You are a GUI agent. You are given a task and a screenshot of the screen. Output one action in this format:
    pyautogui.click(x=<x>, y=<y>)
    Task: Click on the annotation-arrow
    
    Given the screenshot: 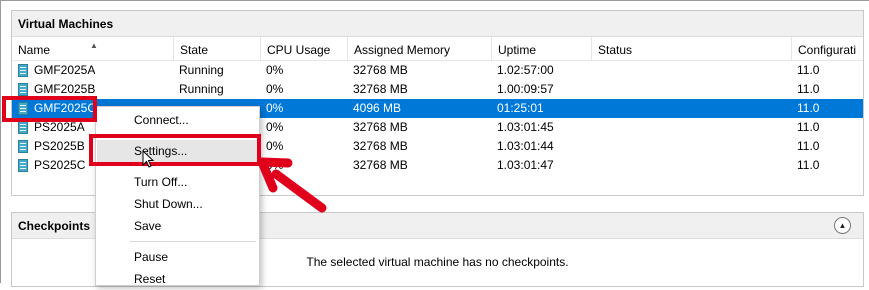 What is the action you would take?
    pyautogui.click(x=292, y=185)
    